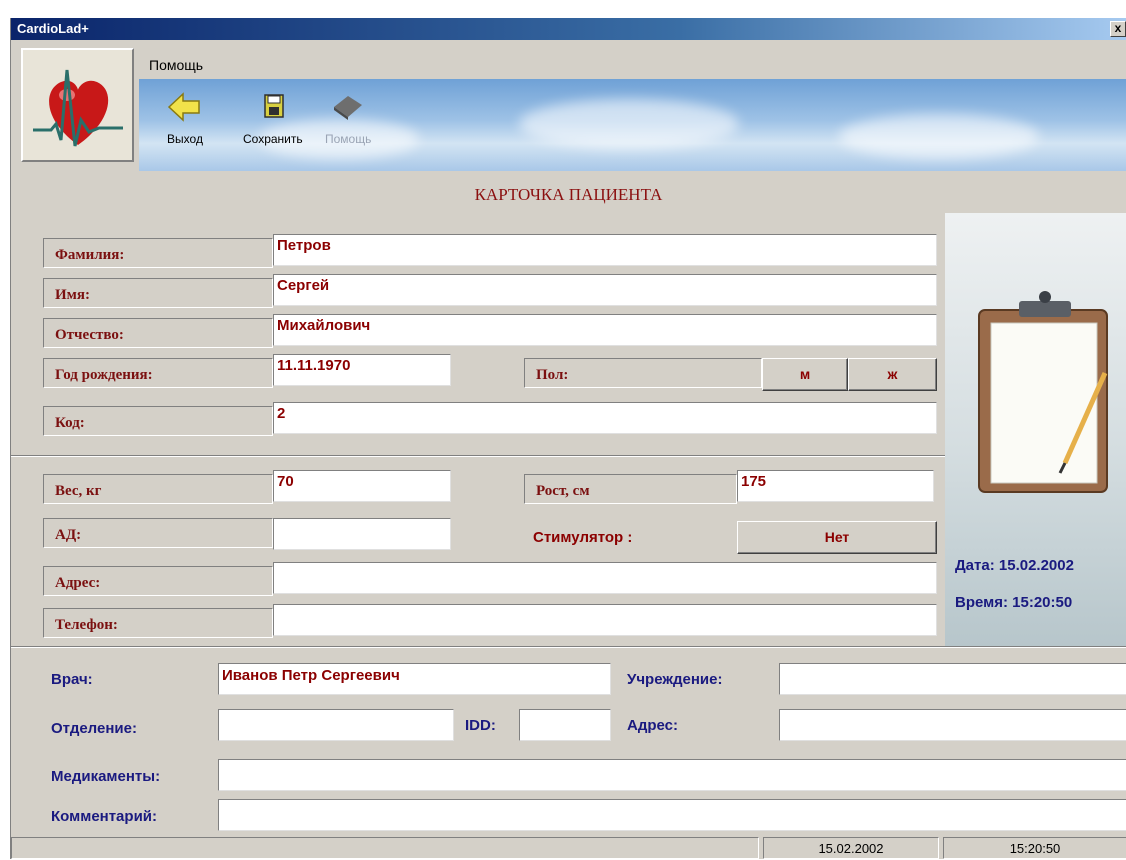  Describe the element at coordinates (158, 293) in the screenshot. I see `name-label: Имя:` at that location.